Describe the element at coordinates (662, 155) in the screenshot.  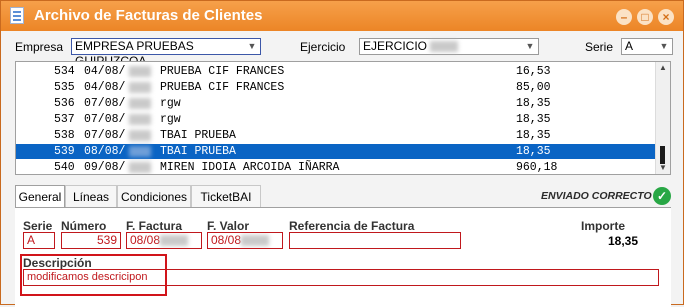
I see `scrollbar-thumb` at that location.